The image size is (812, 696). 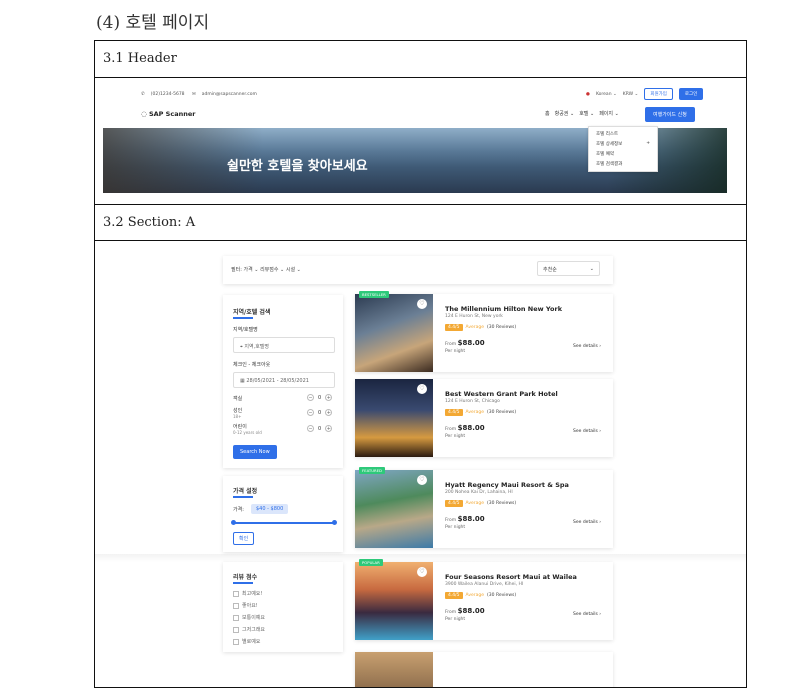 What do you see at coordinates (245, 605) in the screenshot?
I see `review-option: 좋아요!` at bounding box center [245, 605].